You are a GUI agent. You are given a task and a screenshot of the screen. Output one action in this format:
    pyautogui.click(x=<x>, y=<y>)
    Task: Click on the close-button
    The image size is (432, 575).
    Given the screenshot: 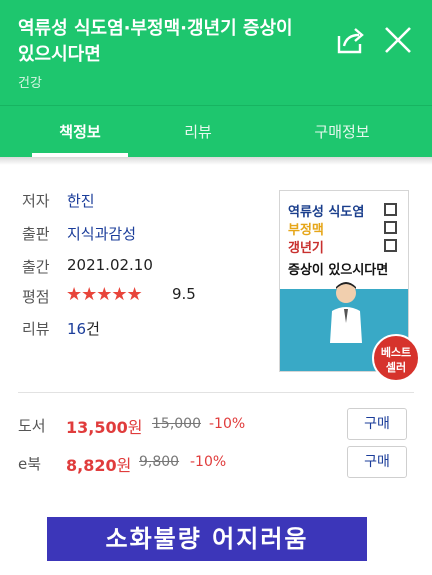 What is the action you would take?
    pyautogui.click(x=398, y=40)
    